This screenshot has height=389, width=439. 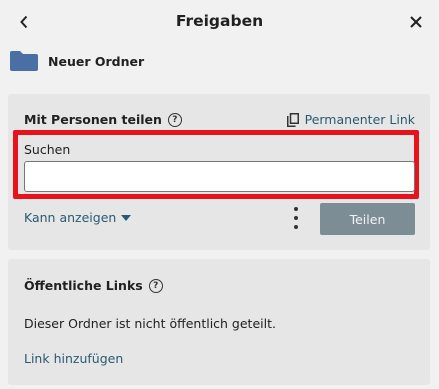 I want to click on permanent-link-button: Permanenter Link, so click(x=350, y=119).